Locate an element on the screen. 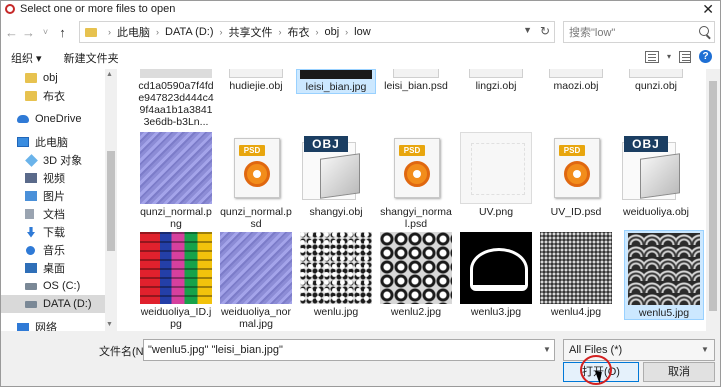  close-icon: ✕ is located at coordinates (708, 9).